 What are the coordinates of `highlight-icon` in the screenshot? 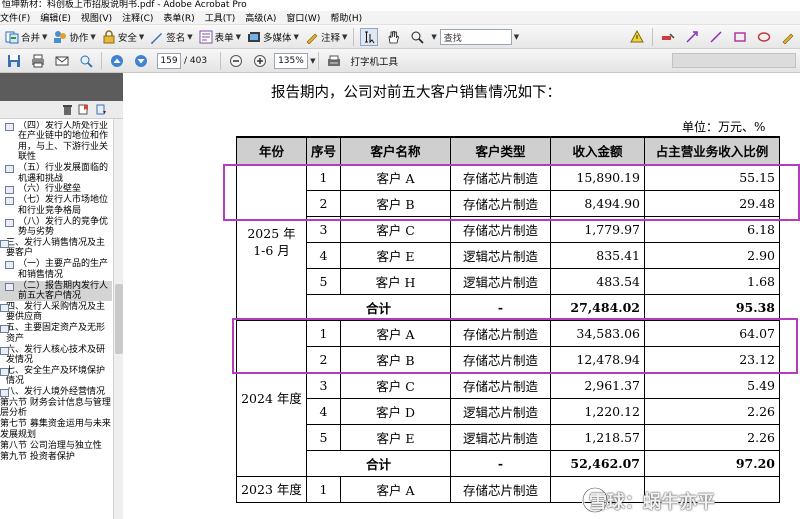 It's located at (668, 37).